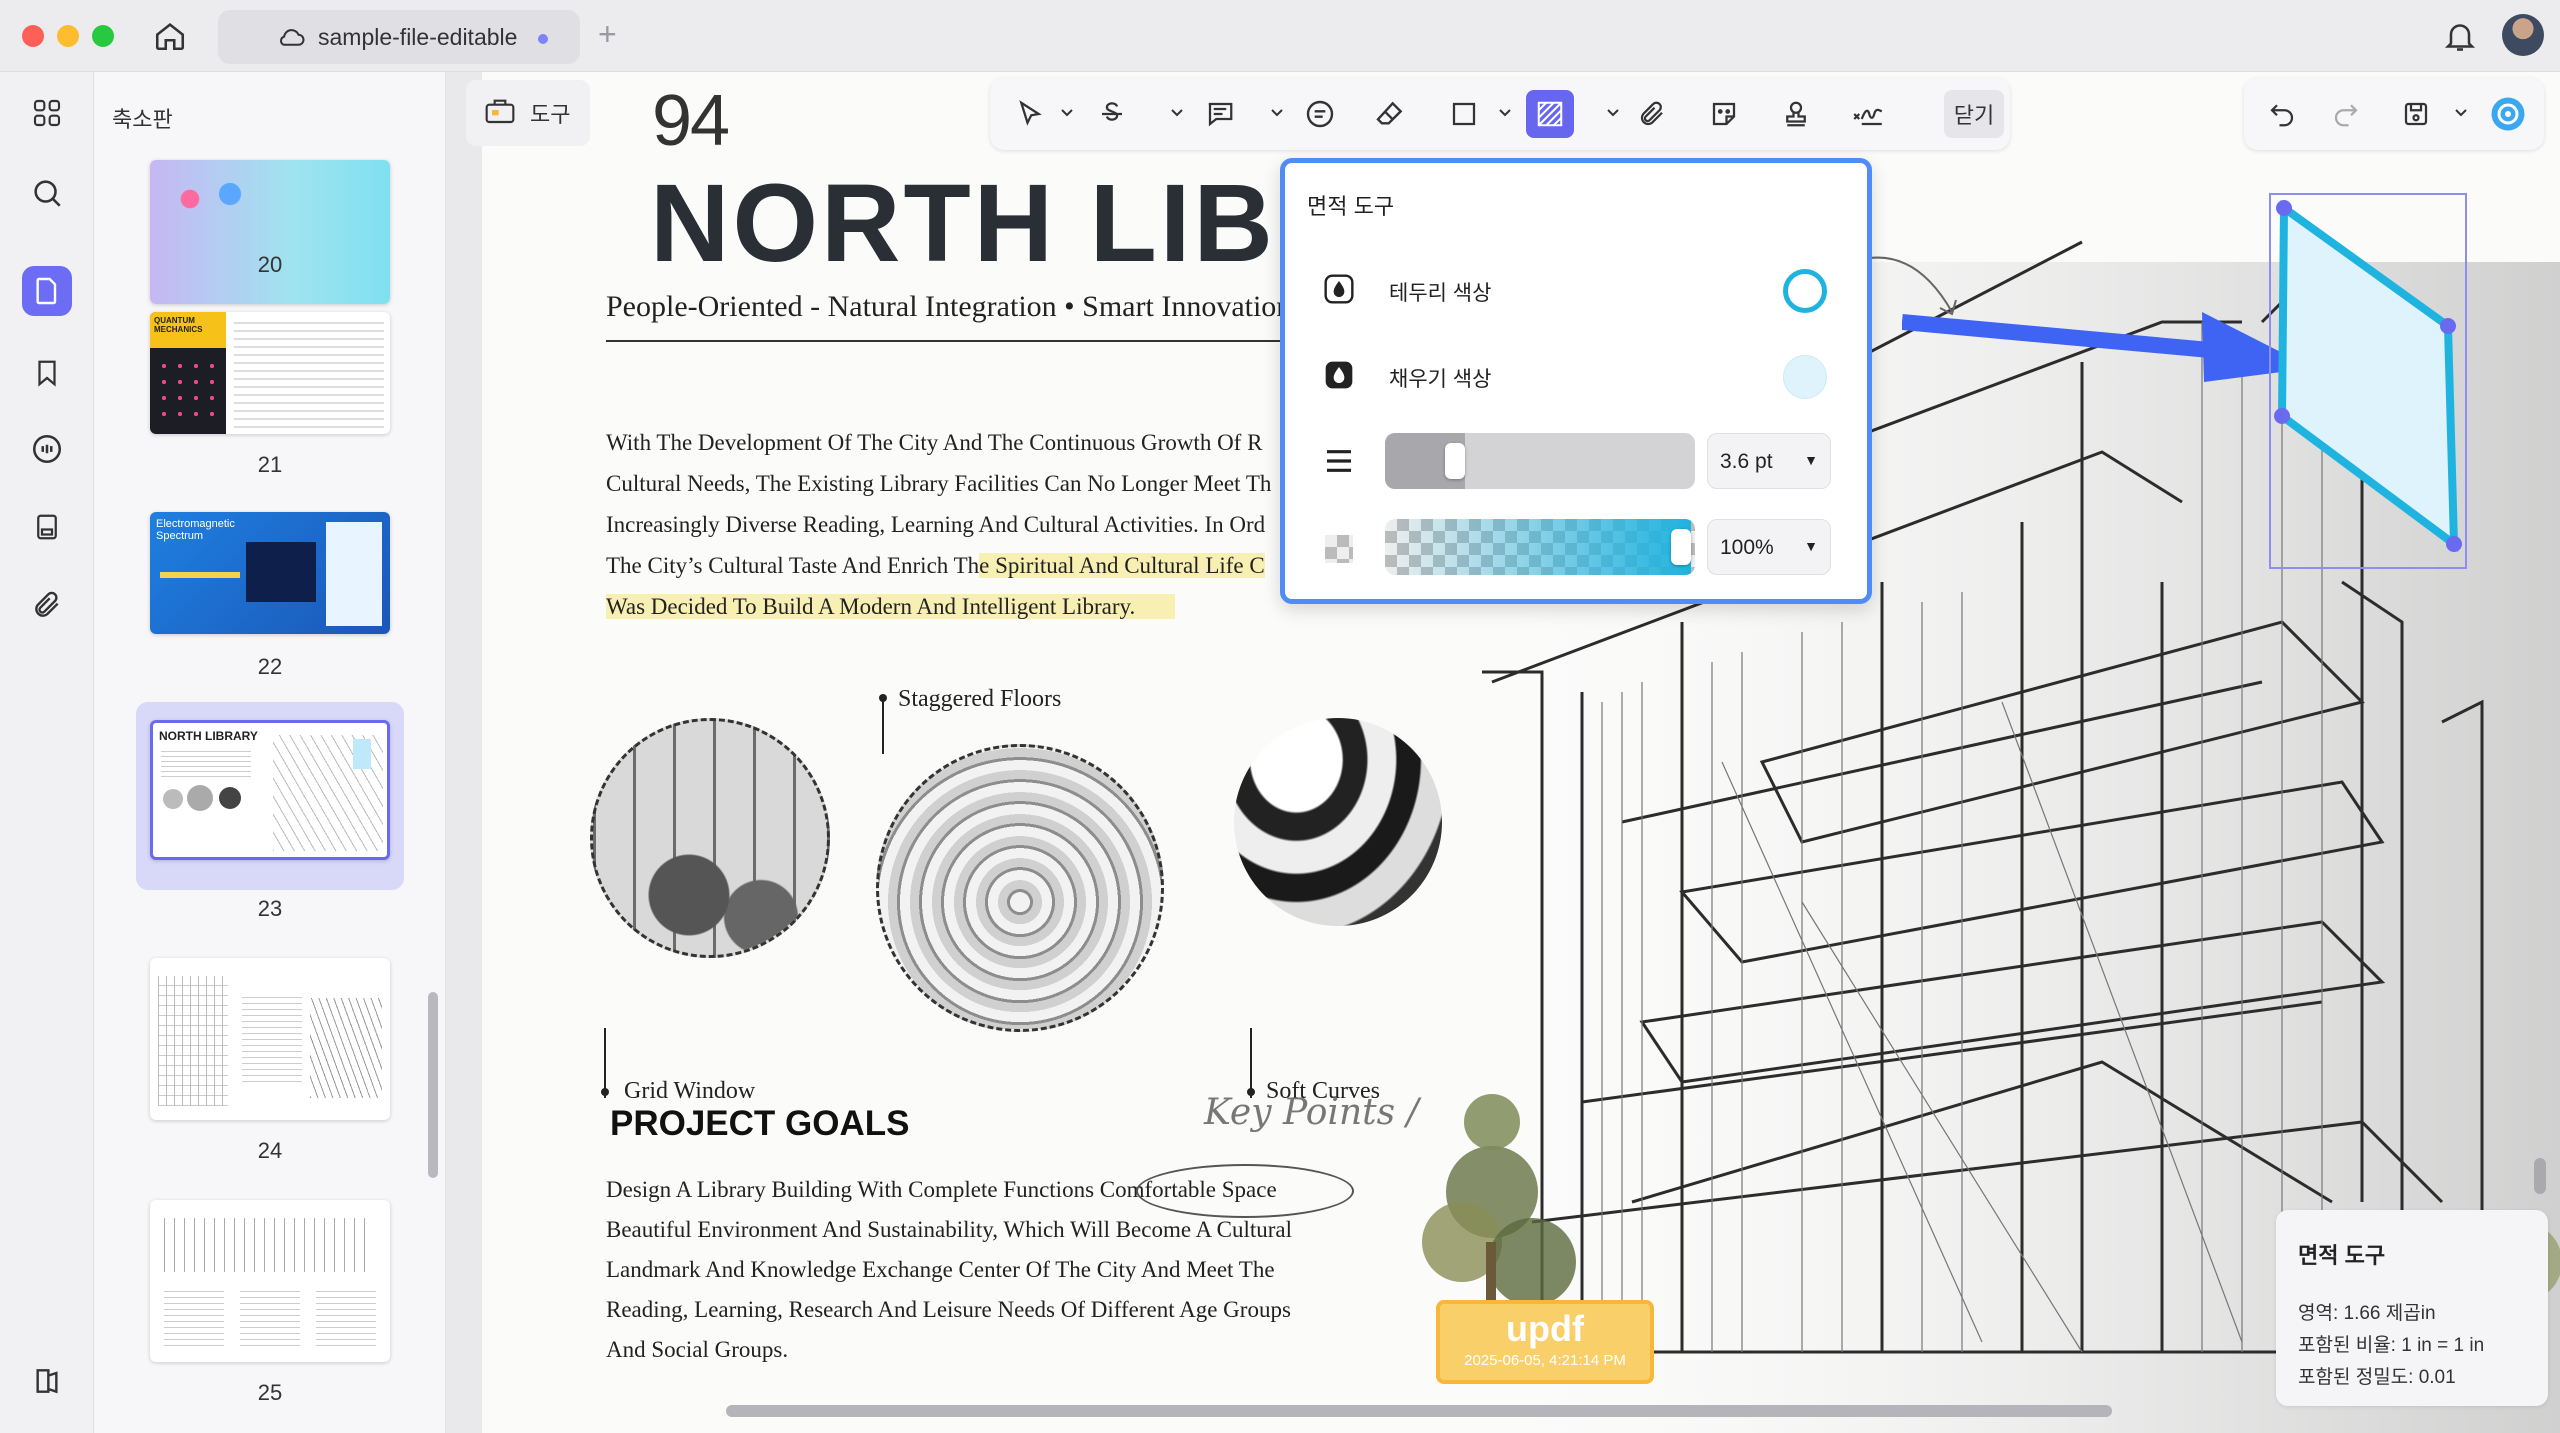 The width and height of the screenshot is (2560, 1433). I want to click on ai-assistant-icon, so click(2508, 114).